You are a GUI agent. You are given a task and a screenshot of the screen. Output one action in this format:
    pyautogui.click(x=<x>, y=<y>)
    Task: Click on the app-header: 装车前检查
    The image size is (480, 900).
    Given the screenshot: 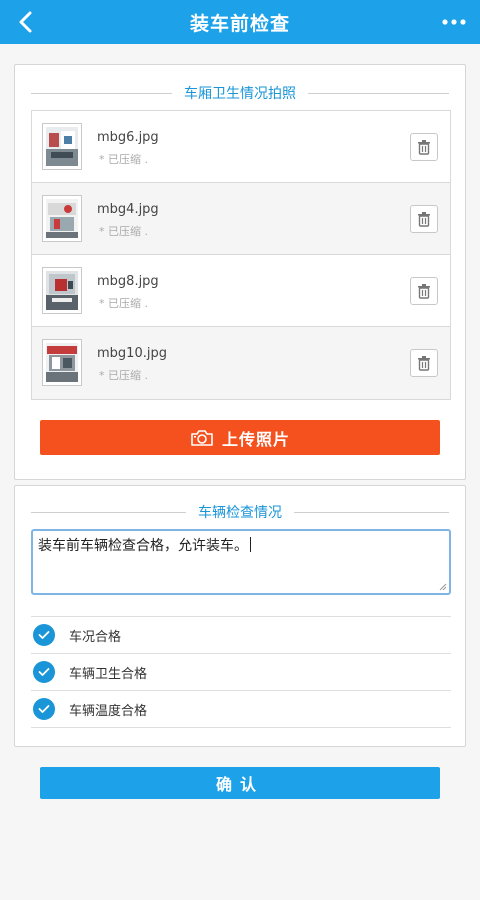 What is the action you would take?
    pyautogui.click(x=240, y=22)
    